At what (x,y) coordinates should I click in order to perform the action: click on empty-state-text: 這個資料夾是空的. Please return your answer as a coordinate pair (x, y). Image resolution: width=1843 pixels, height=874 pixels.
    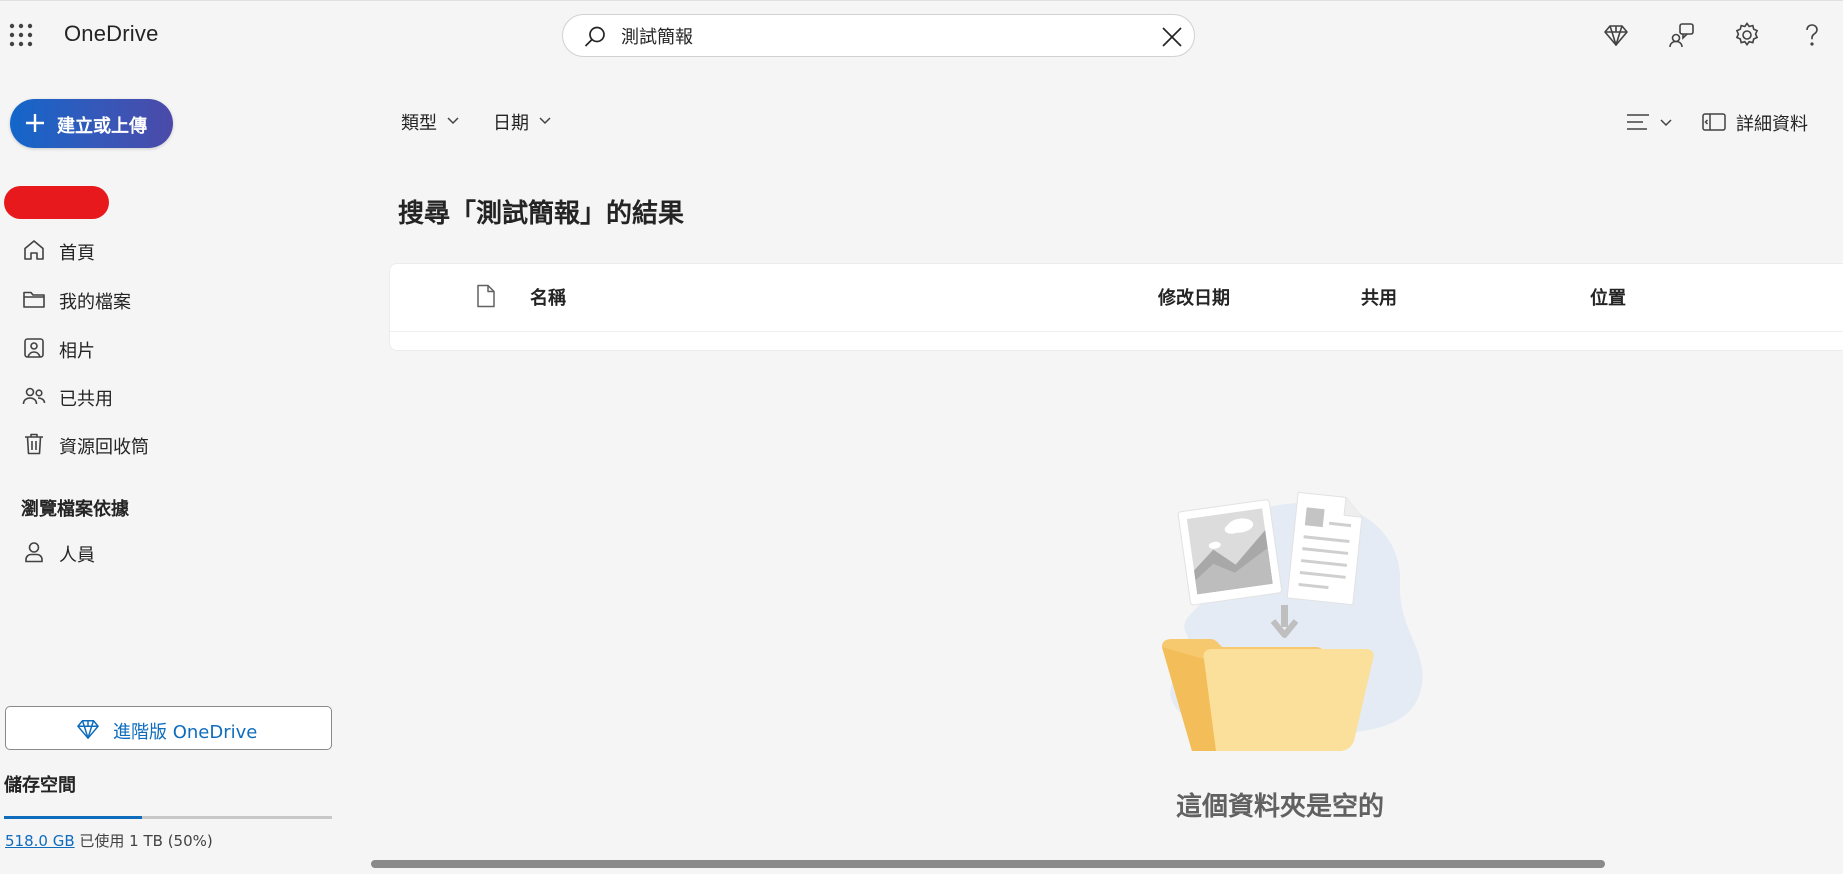
    Looking at the image, I should click on (1280, 807).